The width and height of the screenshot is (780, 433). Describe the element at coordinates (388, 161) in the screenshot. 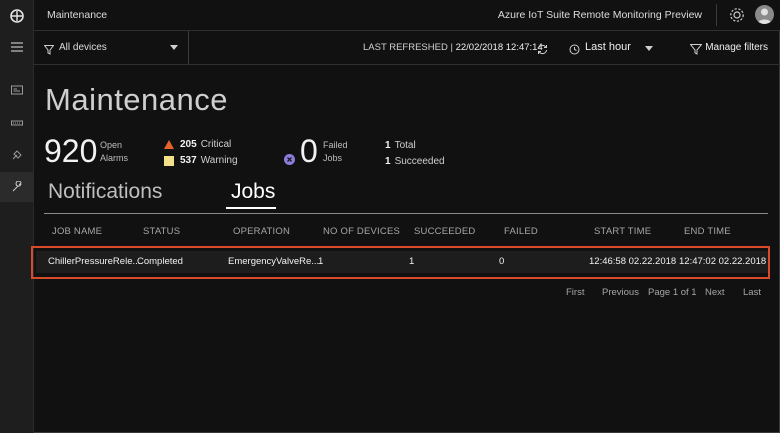

I see `succeeded-count: 1` at that location.